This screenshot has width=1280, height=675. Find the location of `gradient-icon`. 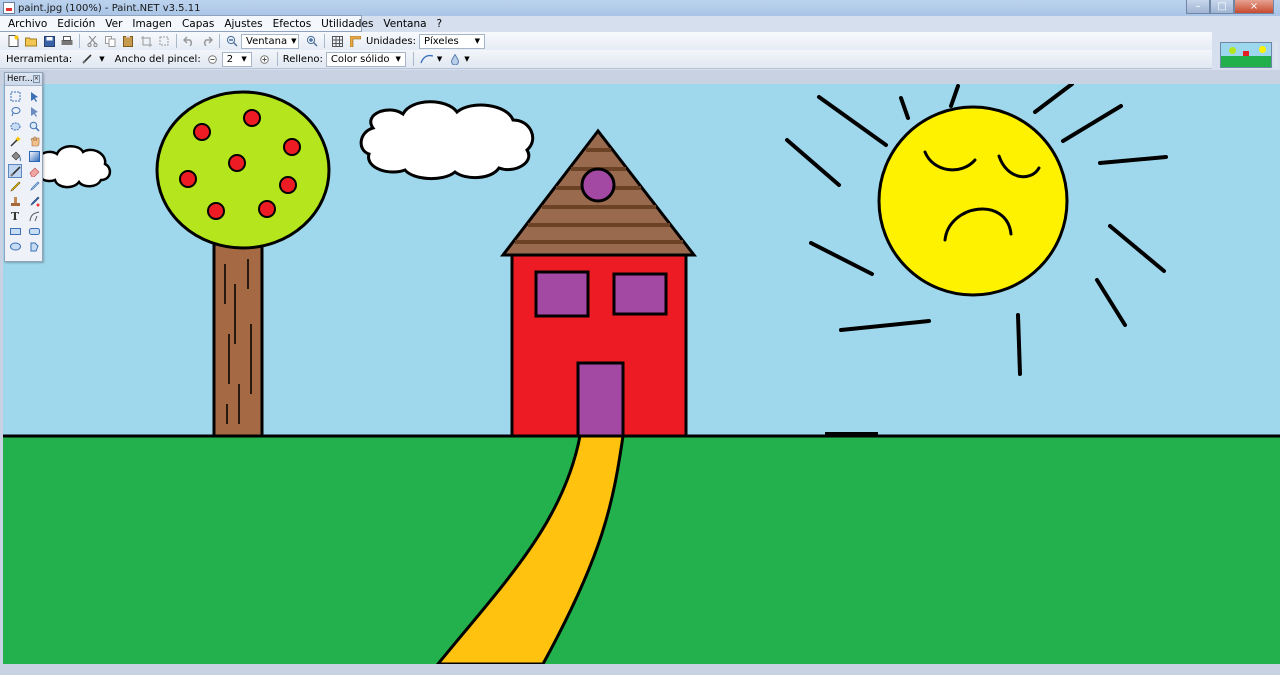

gradient-icon is located at coordinates (34, 156).